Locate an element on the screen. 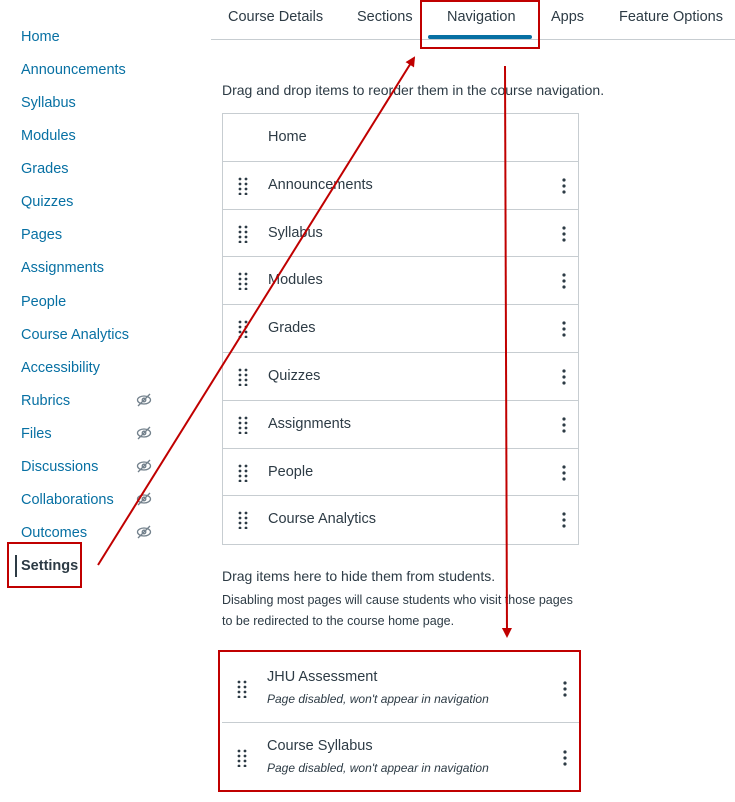 This screenshot has width=735, height=802. sidebar-item-quizzes: Quizzes is located at coordinates (47, 202).